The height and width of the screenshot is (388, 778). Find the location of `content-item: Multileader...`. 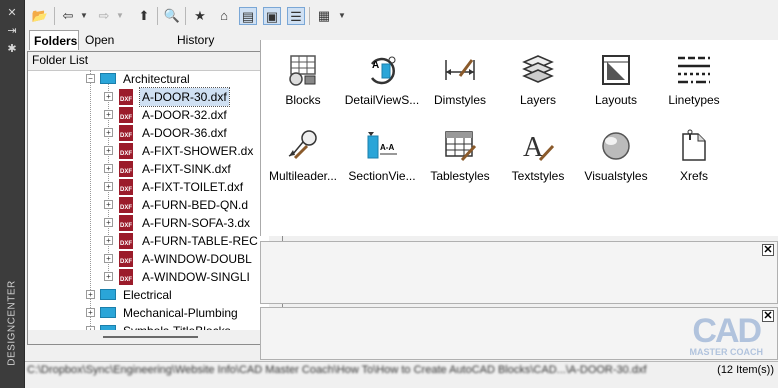

content-item: Multileader... is located at coordinates (303, 155).